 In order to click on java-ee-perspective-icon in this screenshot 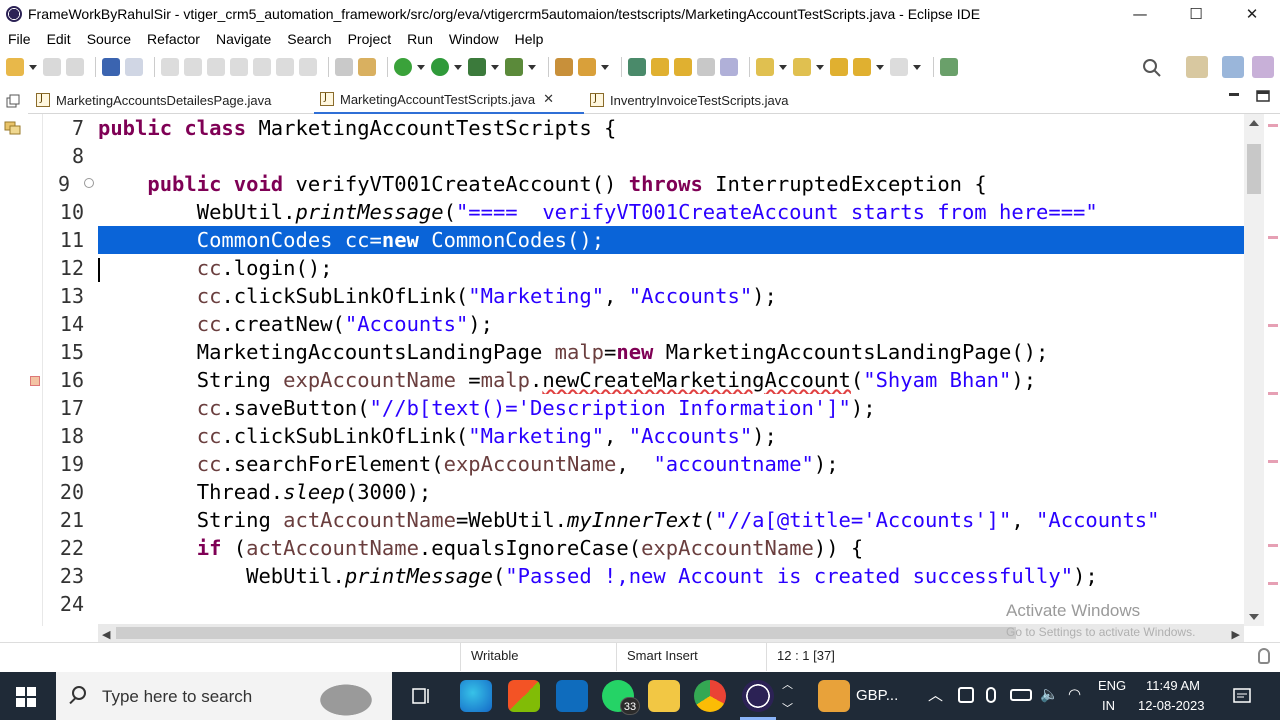, I will do `click(1233, 67)`.